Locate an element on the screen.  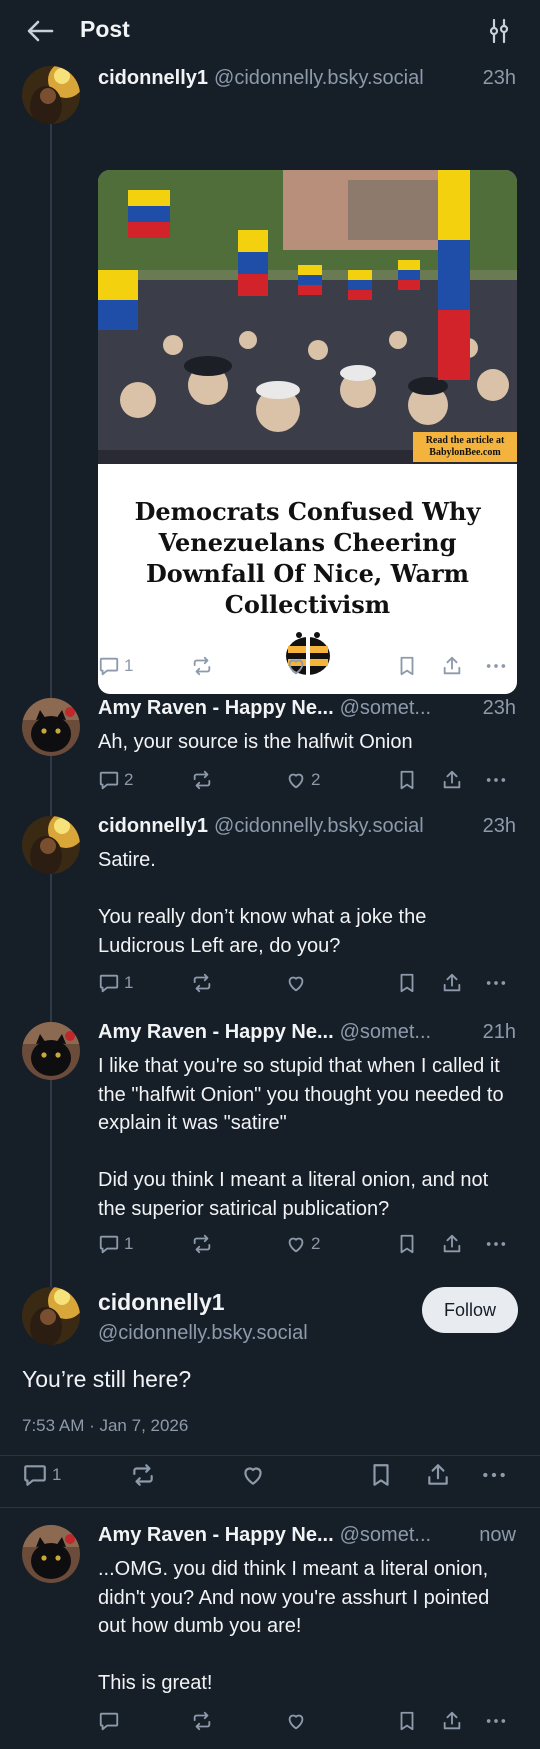
article-photo is located at coordinates (307, 317).